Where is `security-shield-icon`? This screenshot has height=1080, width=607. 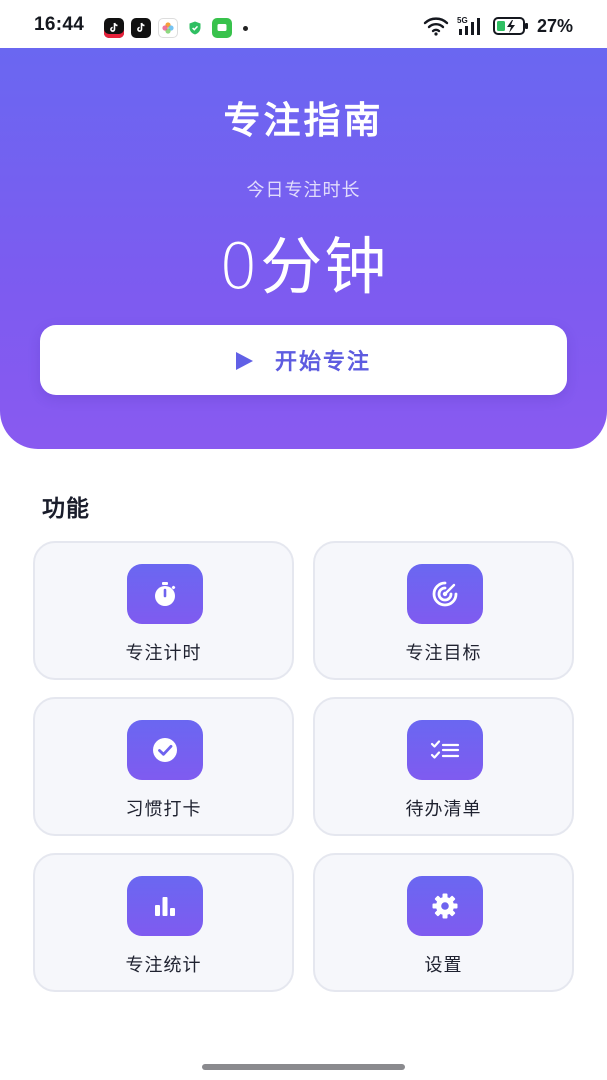
security-shield-icon is located at coordinates (195, 28).